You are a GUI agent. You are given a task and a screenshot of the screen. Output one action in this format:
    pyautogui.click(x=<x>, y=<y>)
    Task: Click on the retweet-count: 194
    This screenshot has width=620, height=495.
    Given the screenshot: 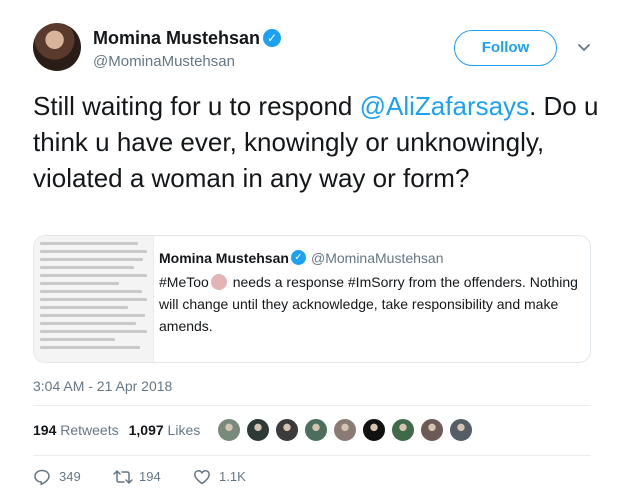 What is the action you would take?
    pyautogui.click(x=150, y=476)
    